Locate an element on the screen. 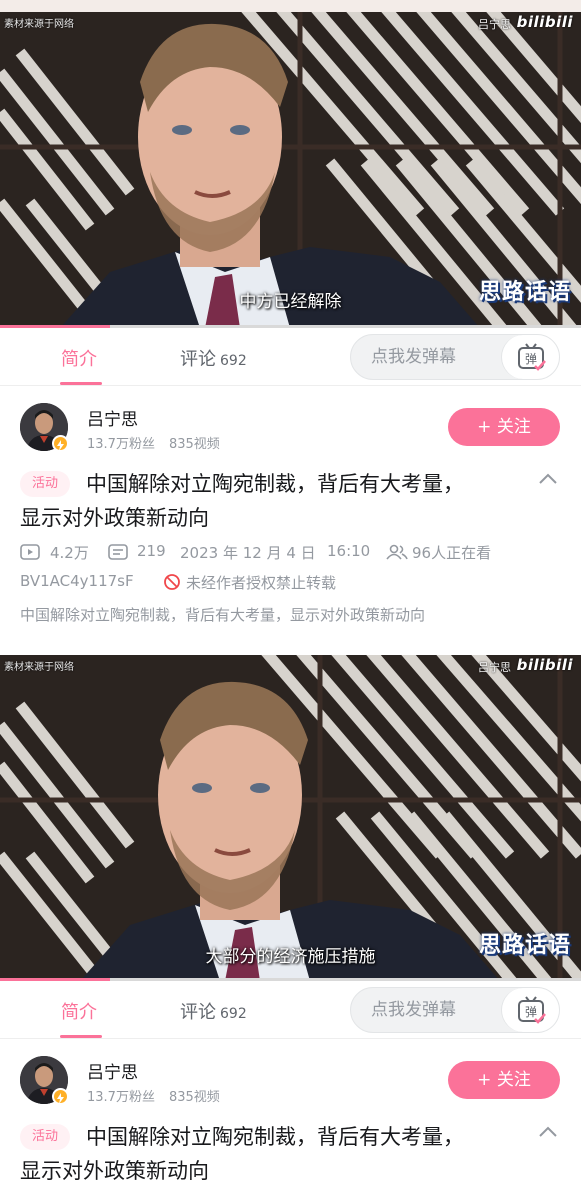 The image size is (581, 1200). view-count: 4.2万 is located at coordinates (69, 553).